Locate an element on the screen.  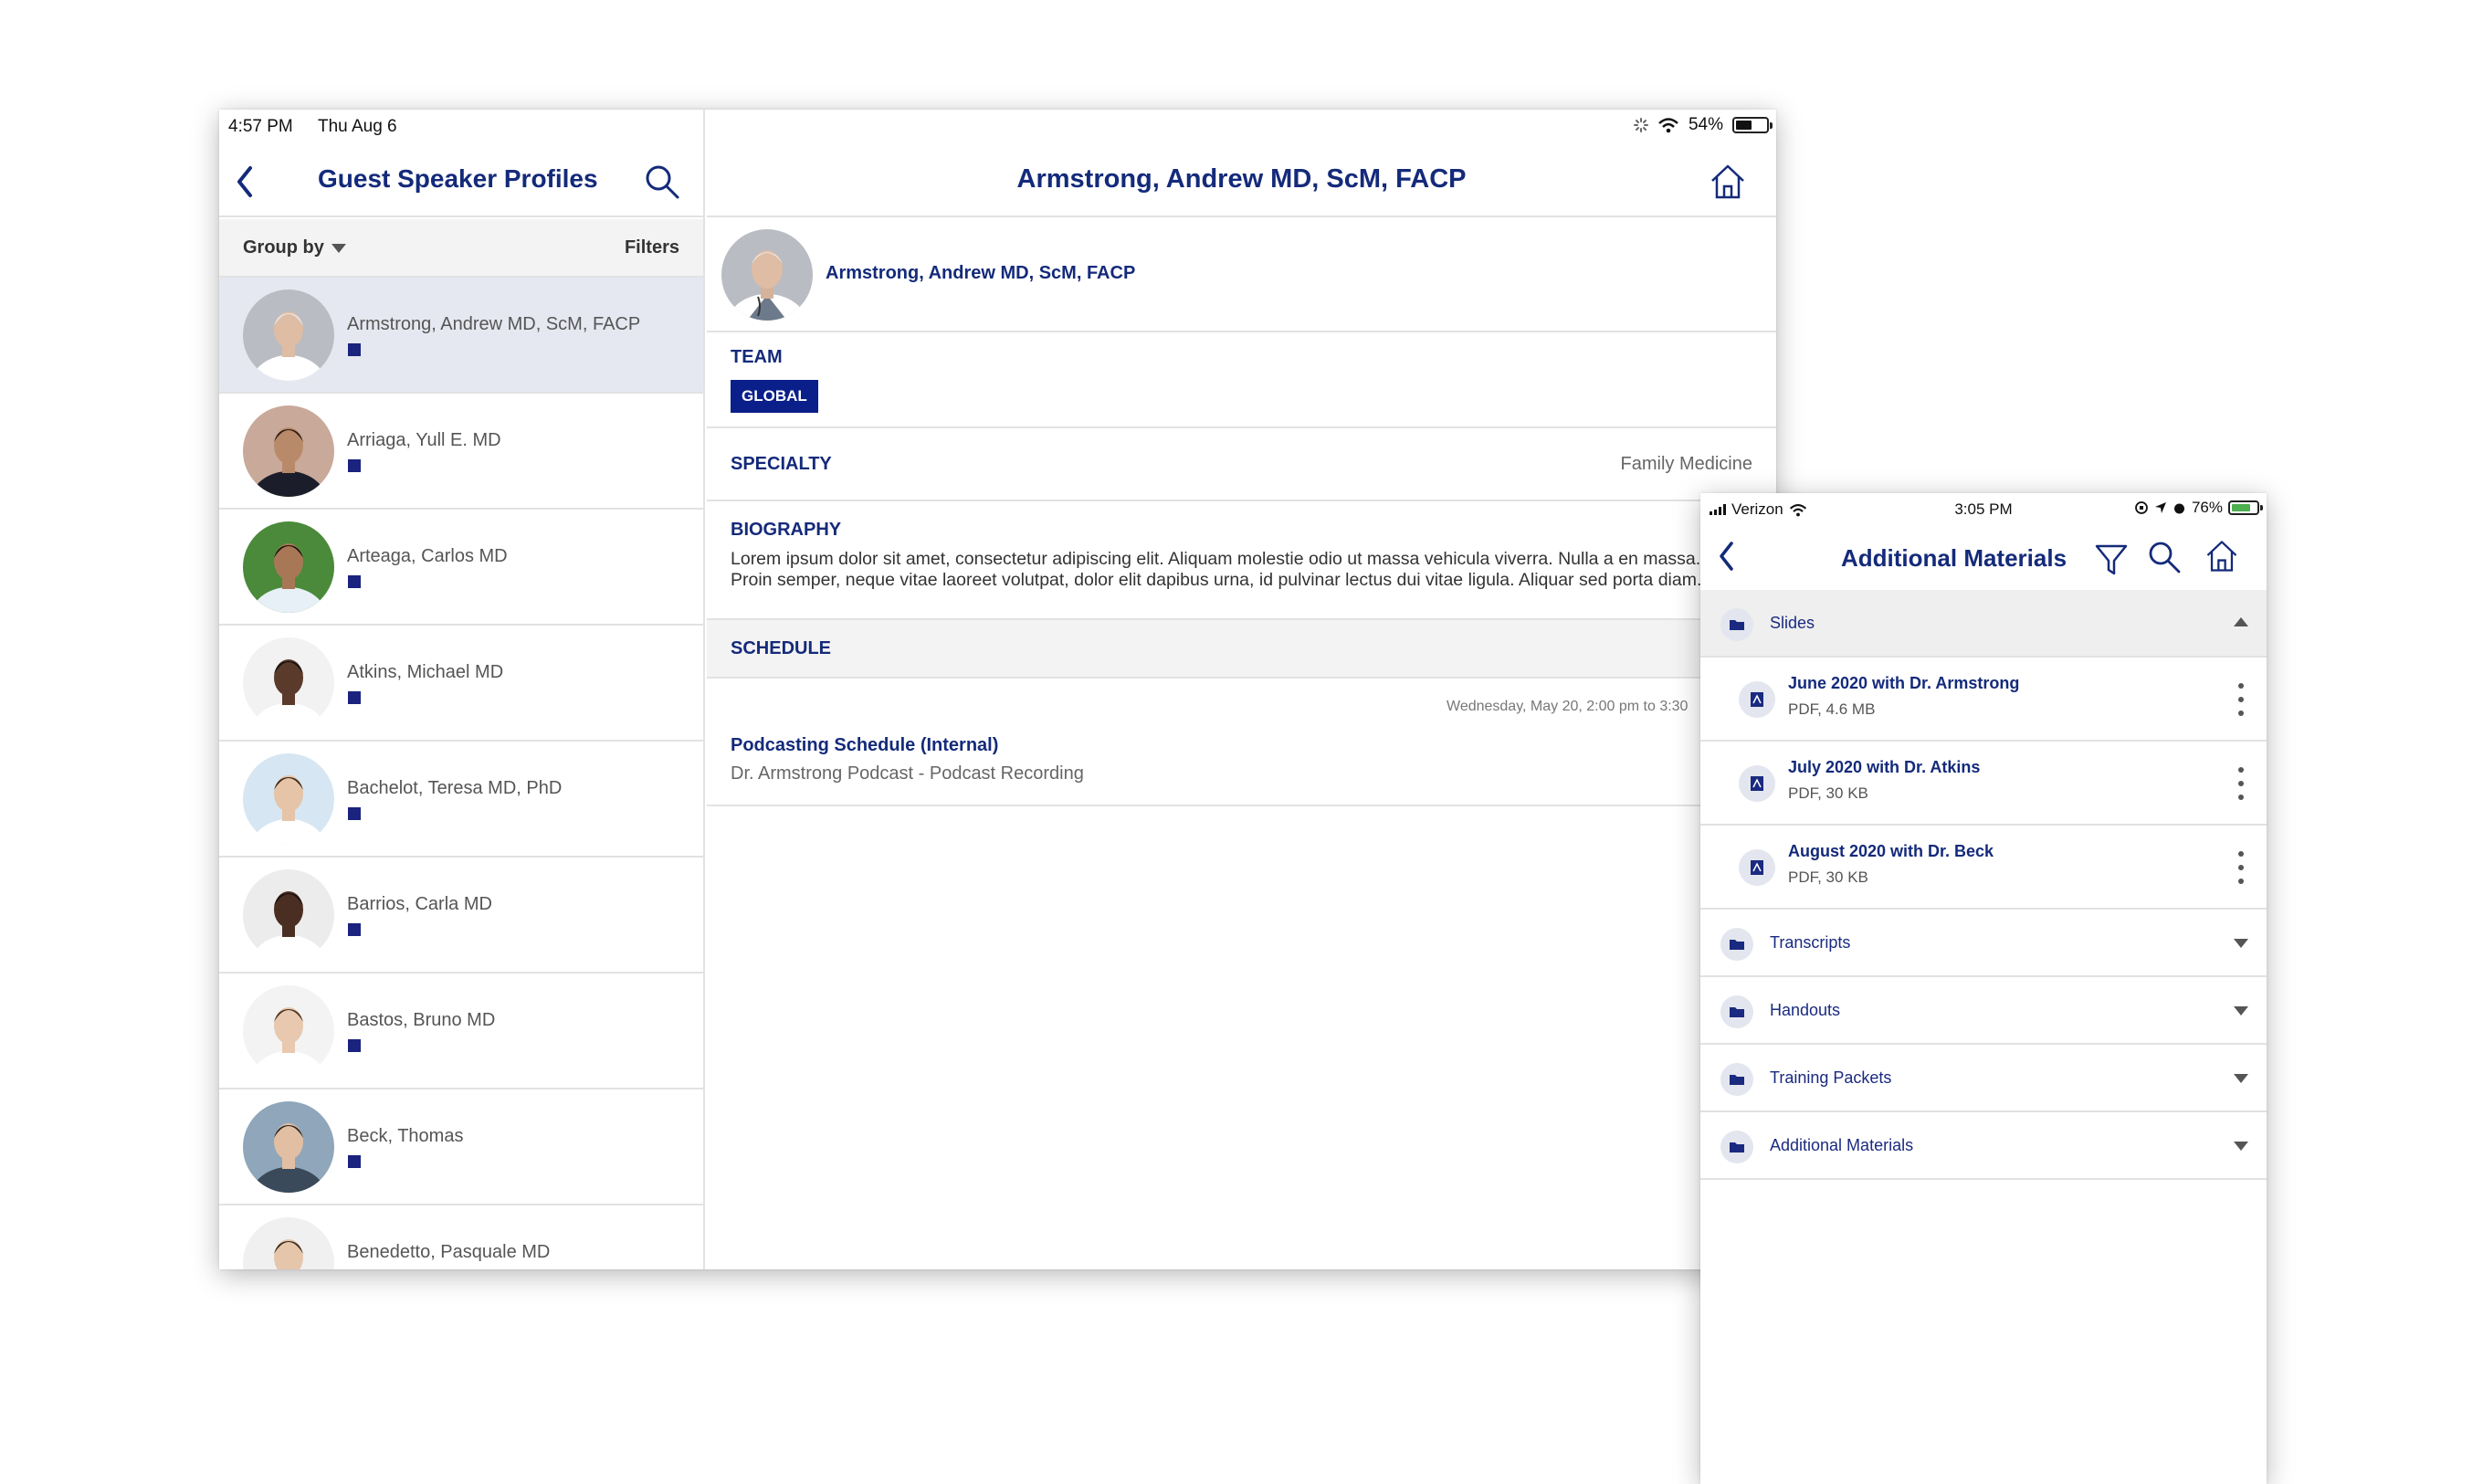
specialty-section: SPECIALTY Family Medicine is located at coordinates (1241, 464).